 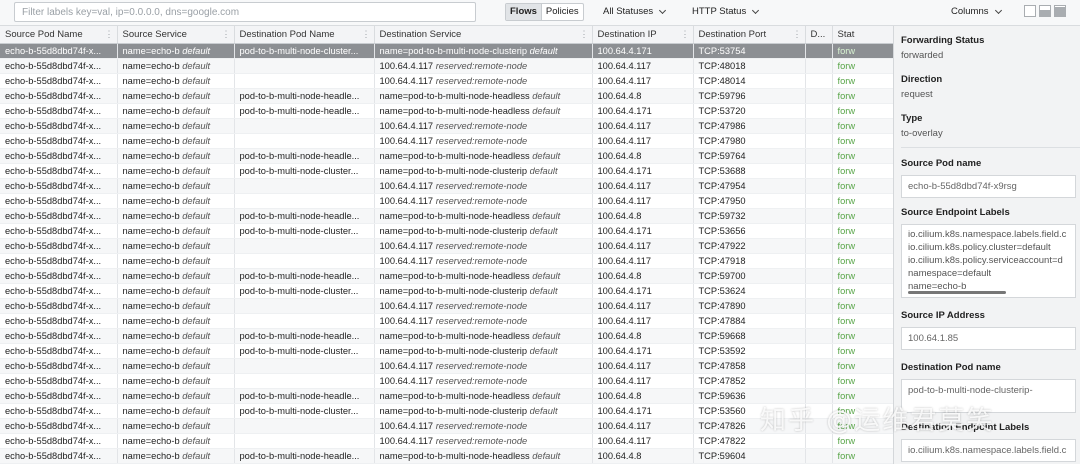 What do you see at coordinates (1060, 11) in the screenshot?
I see `layout-panel-icon` at bounding box center [1060, 11].